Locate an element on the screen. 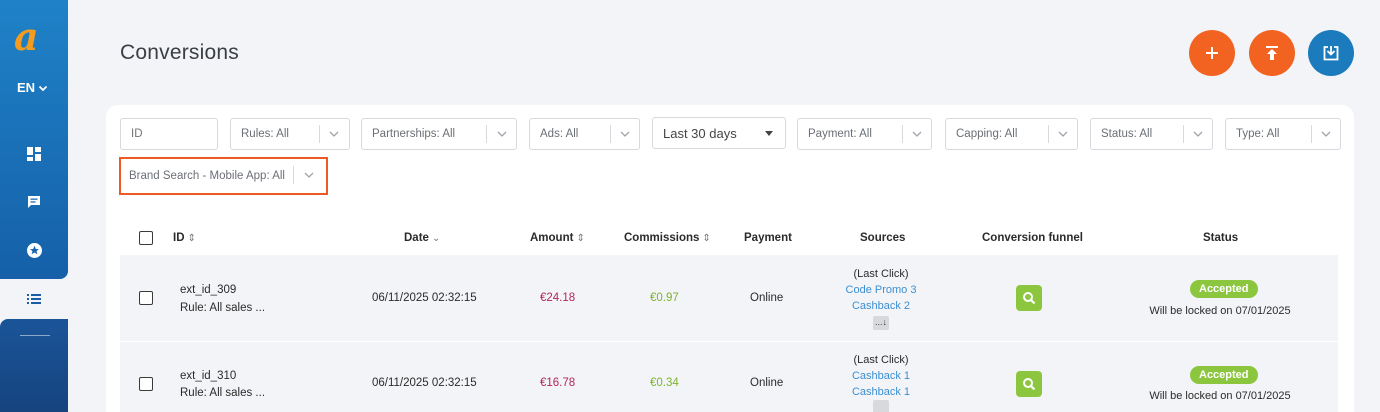 The width and height of the screenshot is (1380, 412). payment-filter: Payment: All is located at coordinates (864, 134).